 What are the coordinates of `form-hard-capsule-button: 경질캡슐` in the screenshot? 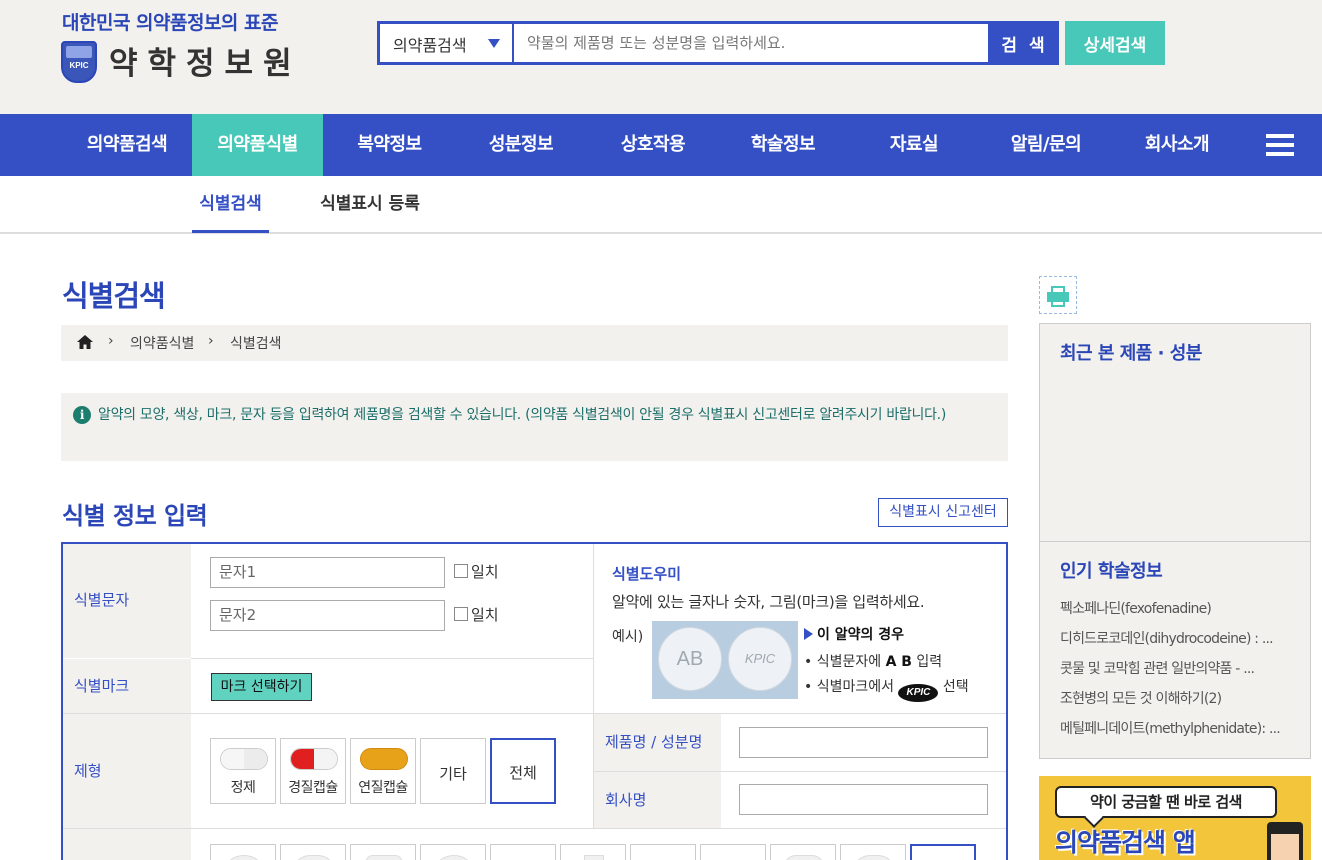 It's located at (313, 771).